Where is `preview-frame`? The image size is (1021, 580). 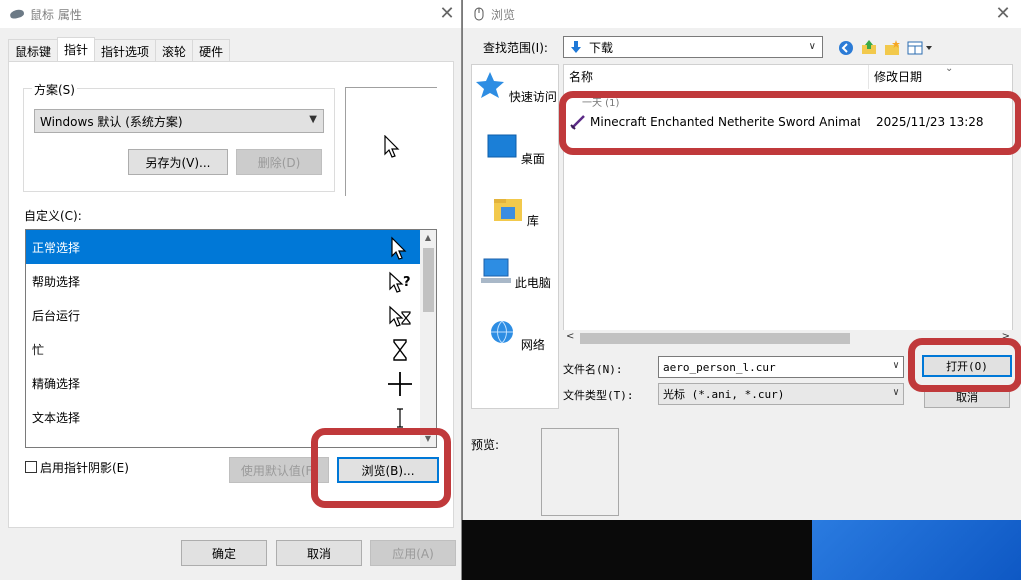 preview-frame is located at coordinates (580, 472).